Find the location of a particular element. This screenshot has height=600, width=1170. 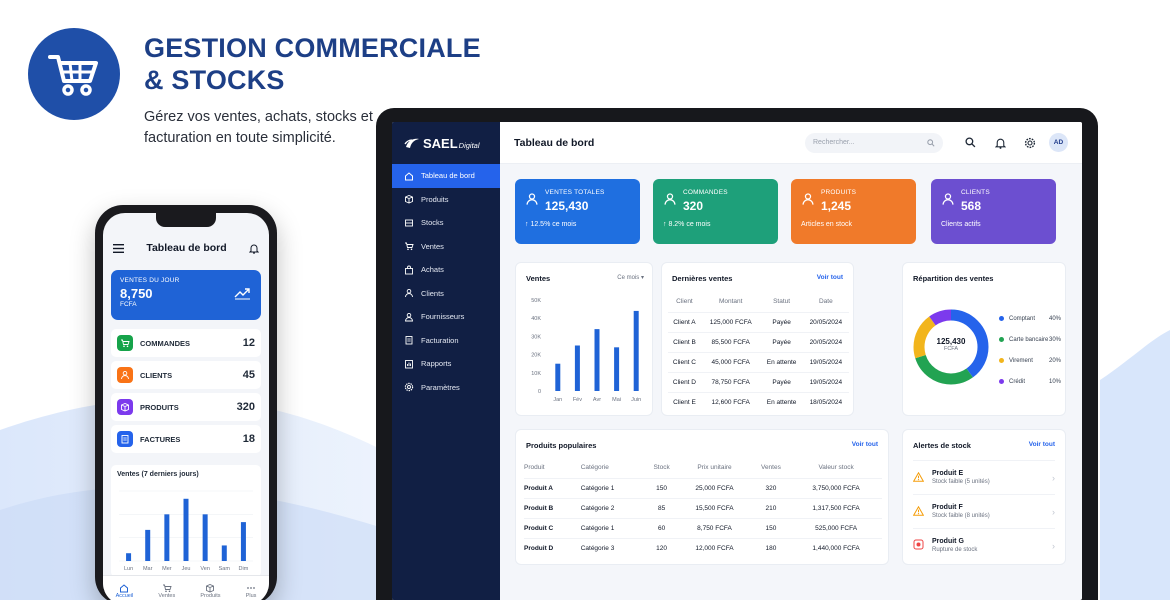

sidebar-item-cart: Ventes is located at coordinates (446, 247).